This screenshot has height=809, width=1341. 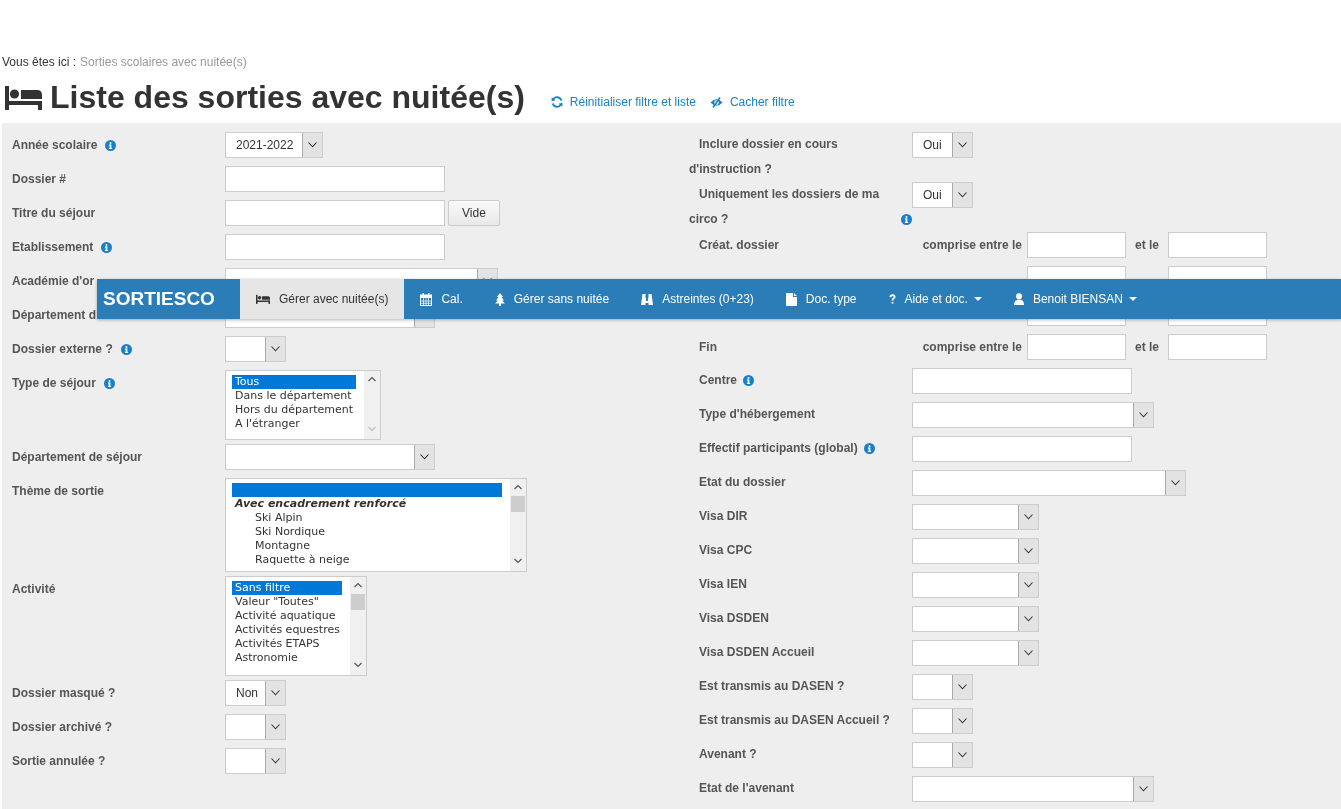 I want to click on field-label: Etablissement, so click(x=53, y=247).